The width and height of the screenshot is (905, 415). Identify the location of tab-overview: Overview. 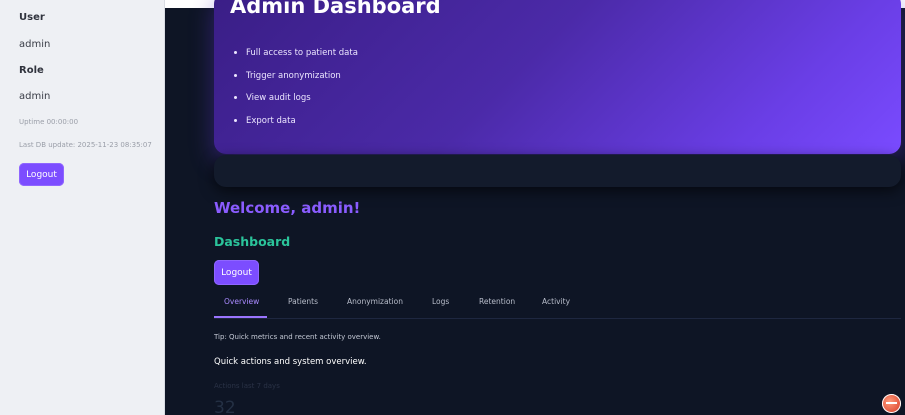
(241, 301).